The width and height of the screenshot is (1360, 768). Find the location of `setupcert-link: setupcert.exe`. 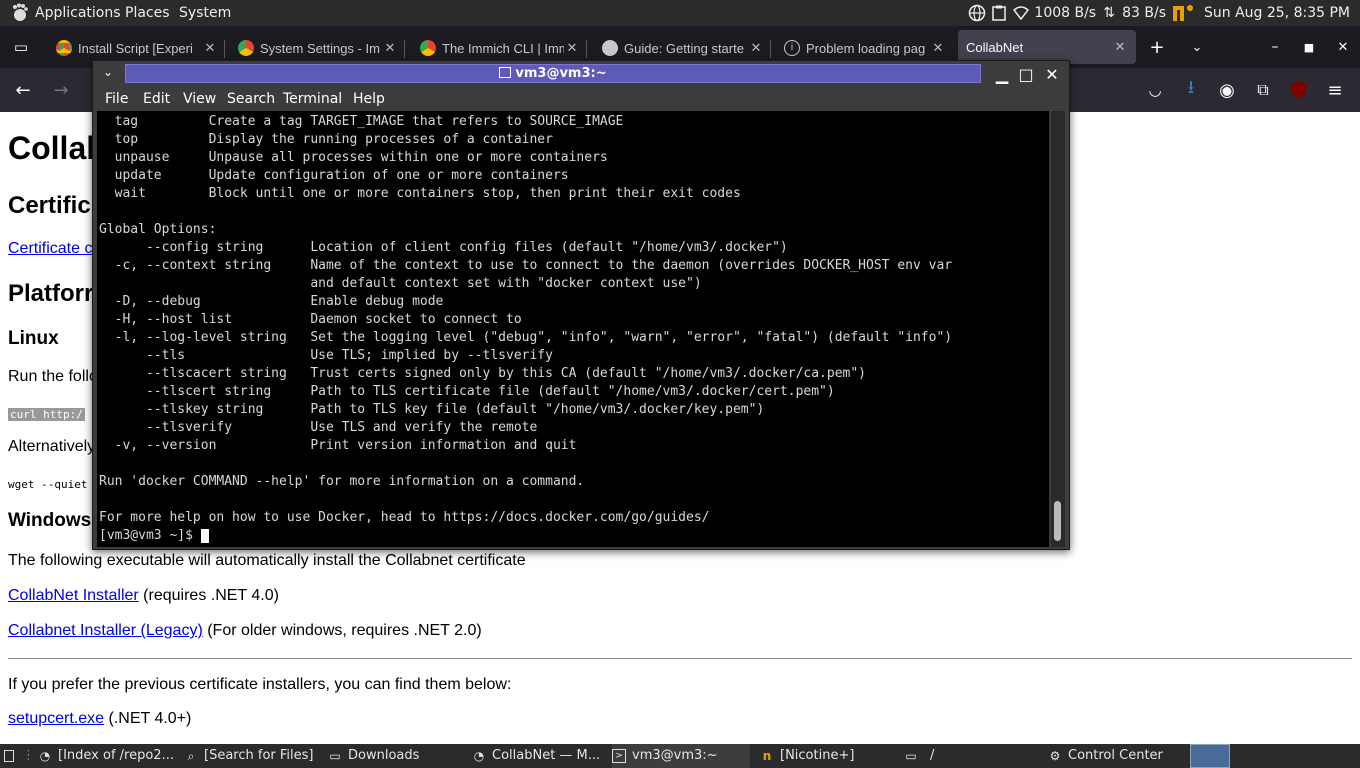

setupcert-link: setupcert.exe is located at coordinates (56, 718).